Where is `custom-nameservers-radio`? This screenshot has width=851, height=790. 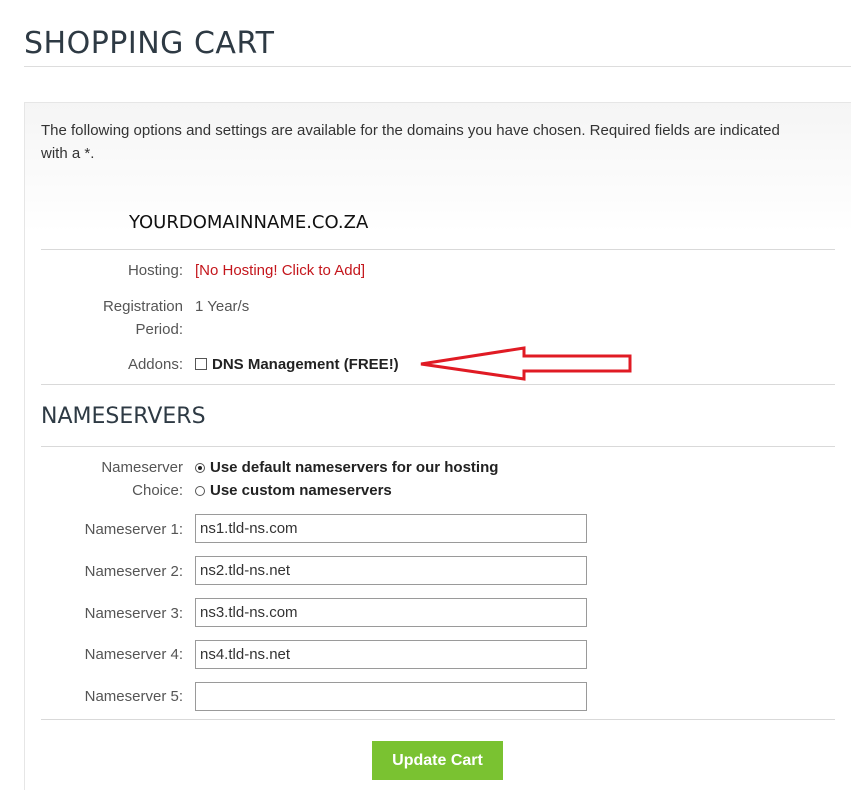
custom-nameservers-radio is located at coordinates (200, 491).